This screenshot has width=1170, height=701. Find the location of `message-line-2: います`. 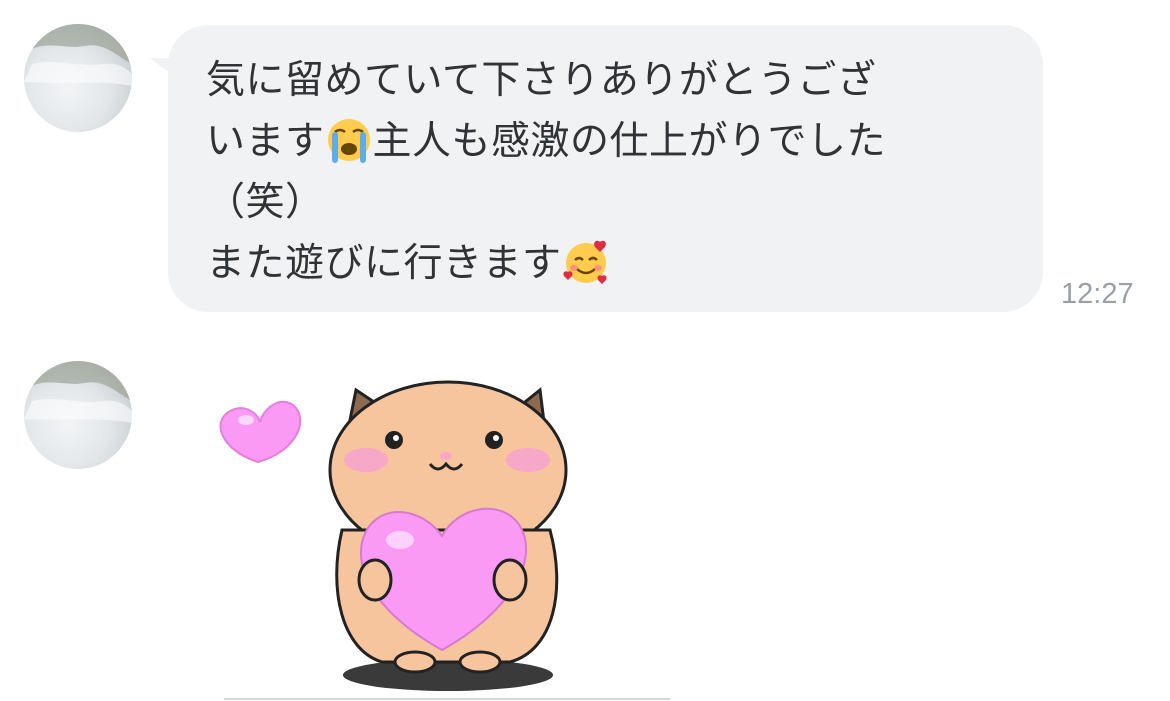

message-line-2: います is located at coordinates (265, 141).